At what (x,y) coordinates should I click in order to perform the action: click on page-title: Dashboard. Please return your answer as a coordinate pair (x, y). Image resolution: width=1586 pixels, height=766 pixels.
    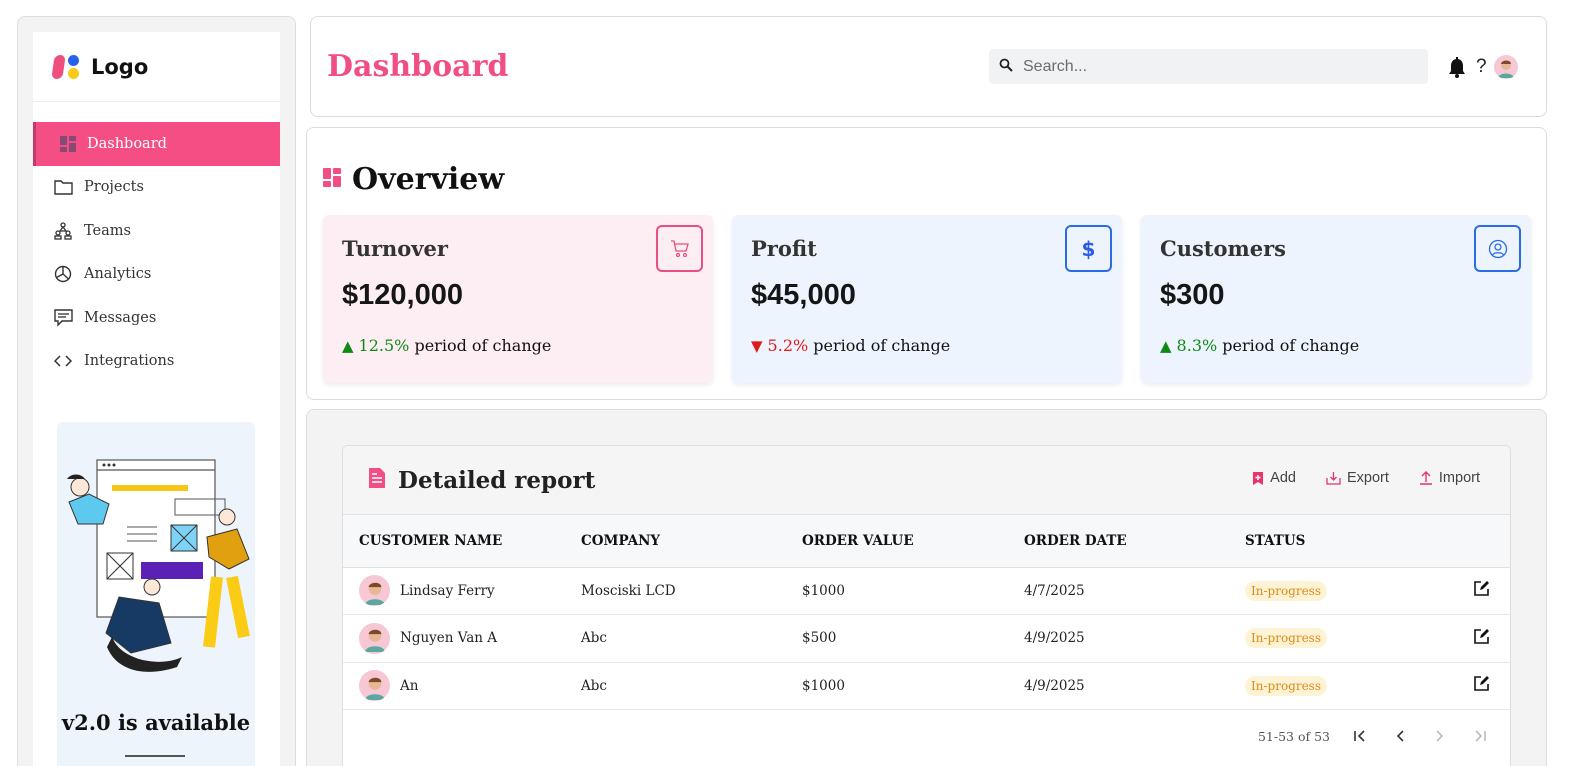
    Looking at the image, I should click on (418, 66).